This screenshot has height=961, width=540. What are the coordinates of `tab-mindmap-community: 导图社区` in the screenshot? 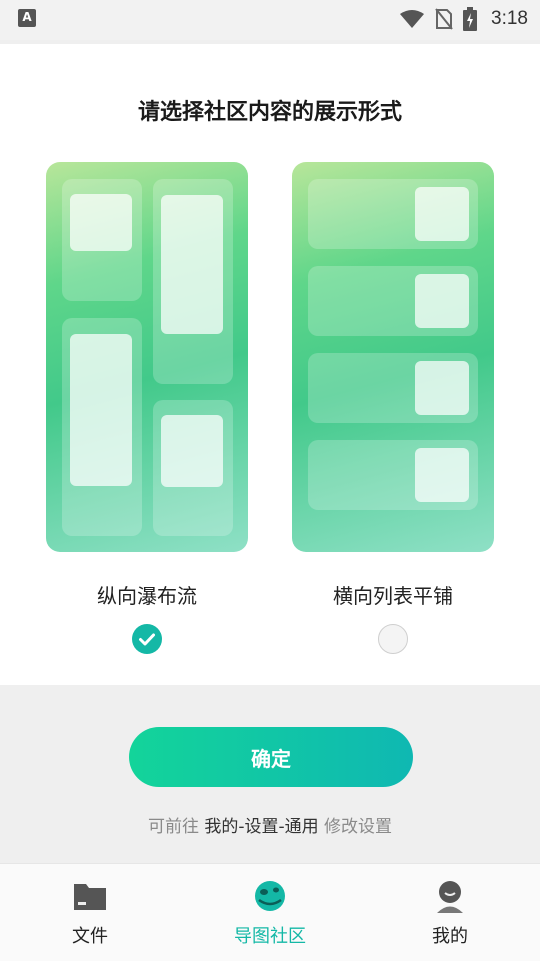 It's located at (270, 912).